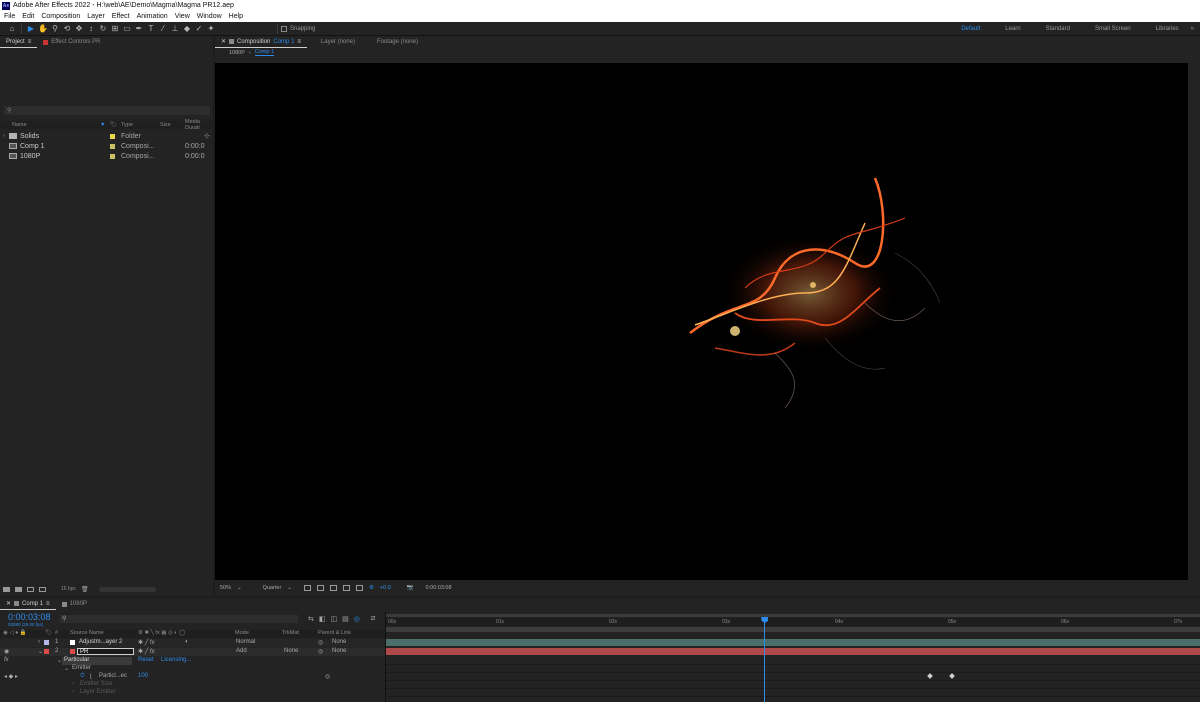  I want to click on color-management-icon: ⚙, so click(371, 588).